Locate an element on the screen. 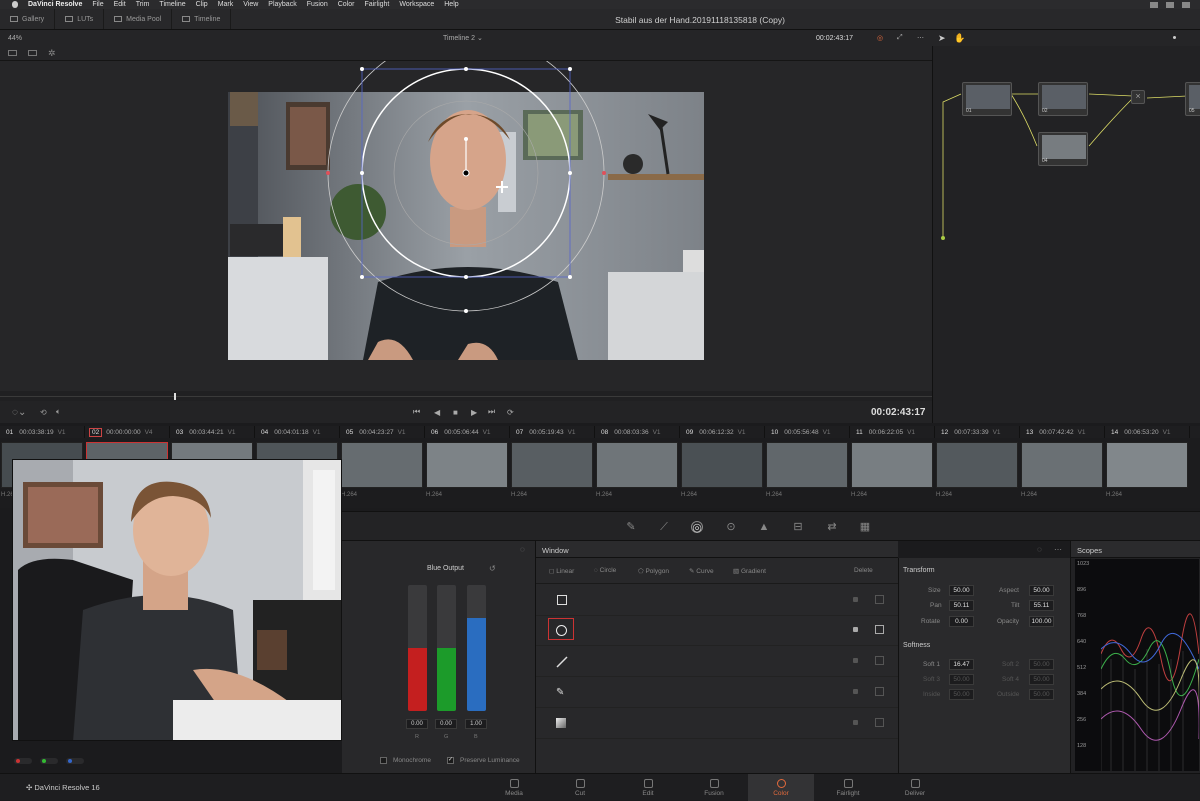  fullscreen-icon: ⤢ is located at coordinates (900, 38).